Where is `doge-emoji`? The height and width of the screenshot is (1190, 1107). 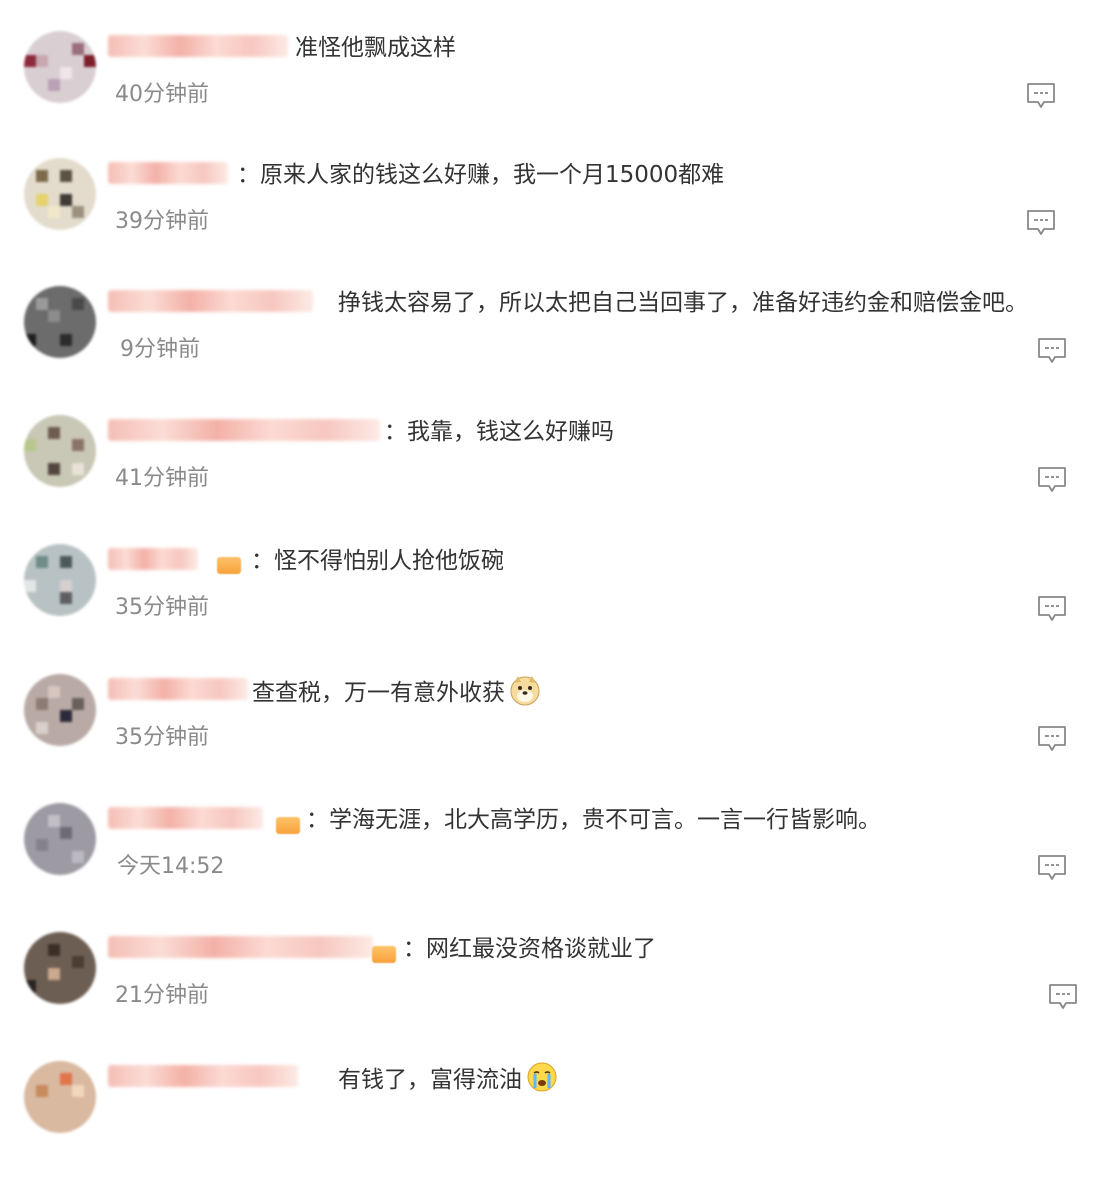
doge-emoji is located at coordinates (525, 691).